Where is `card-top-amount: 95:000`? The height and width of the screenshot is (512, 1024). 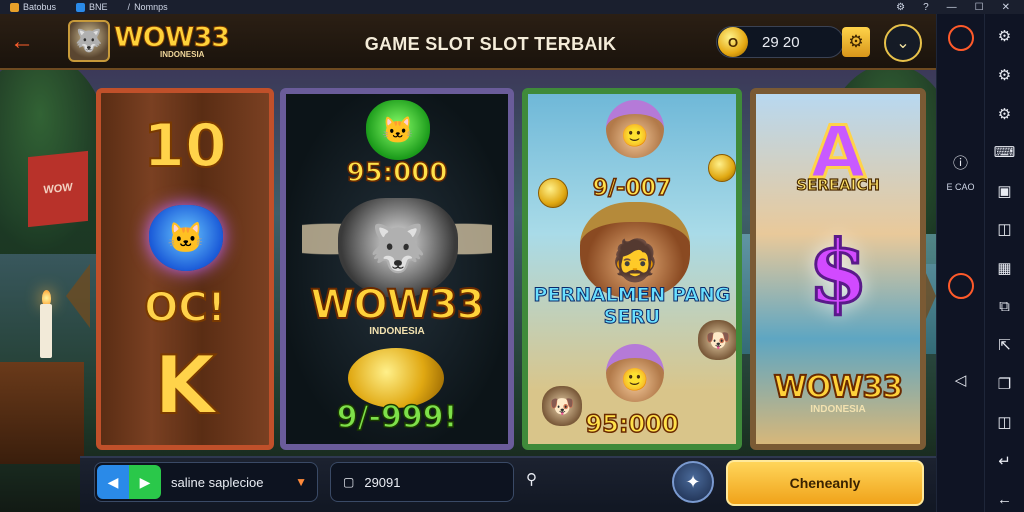
card-top-amount: 95:000 is located at coordinates (397, 173).